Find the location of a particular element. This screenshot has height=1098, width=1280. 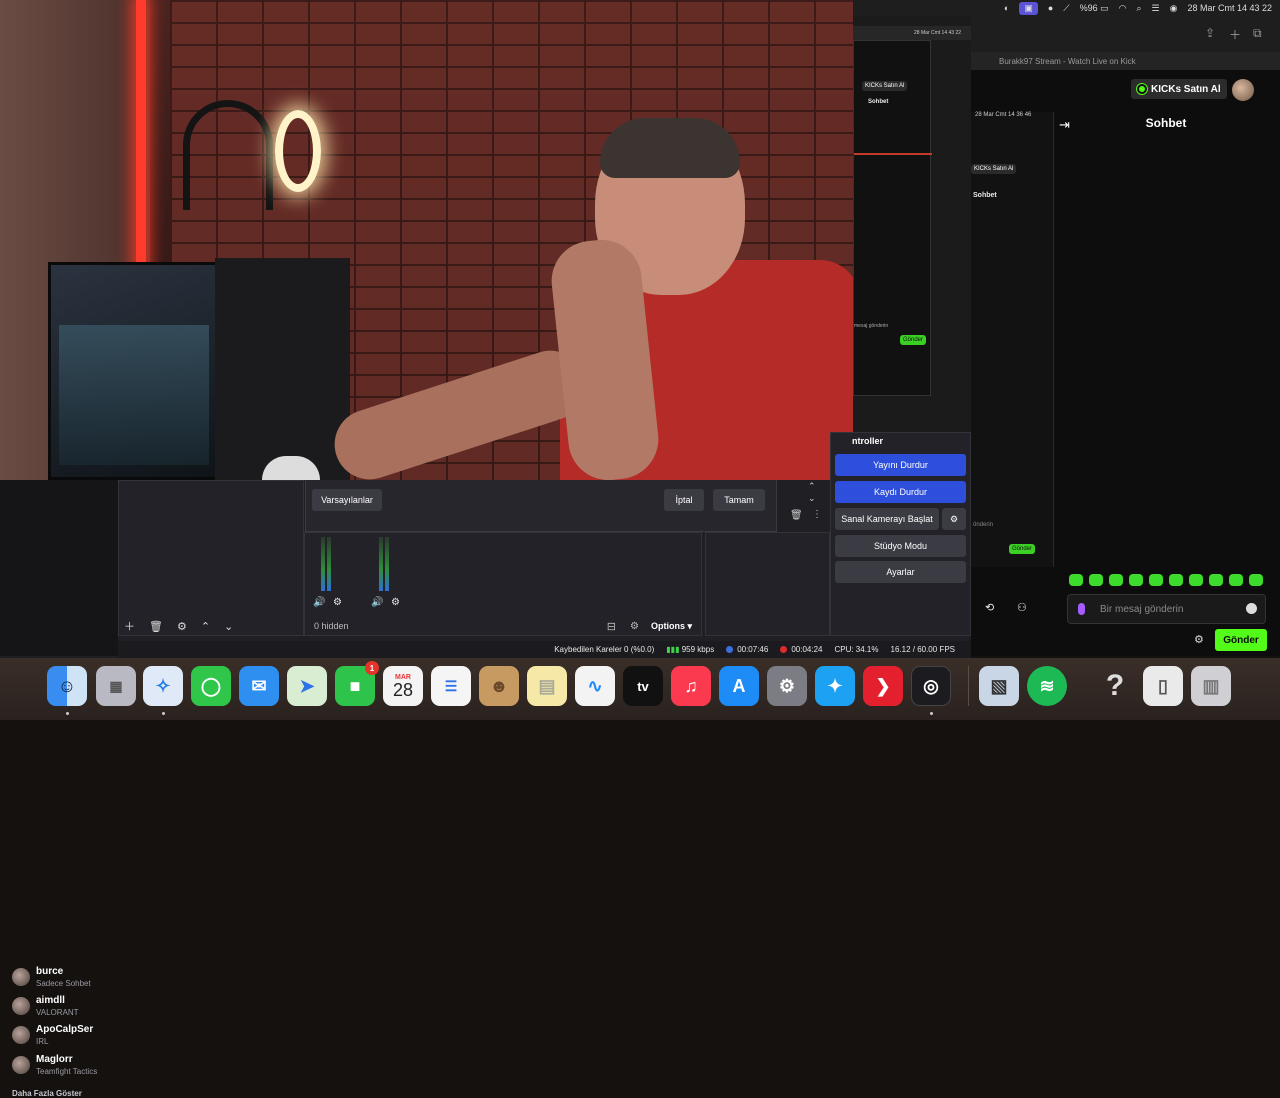

browser-tab: Burakk97 Stream - Watch Live on Kick is located at coordinates (1125, 61).